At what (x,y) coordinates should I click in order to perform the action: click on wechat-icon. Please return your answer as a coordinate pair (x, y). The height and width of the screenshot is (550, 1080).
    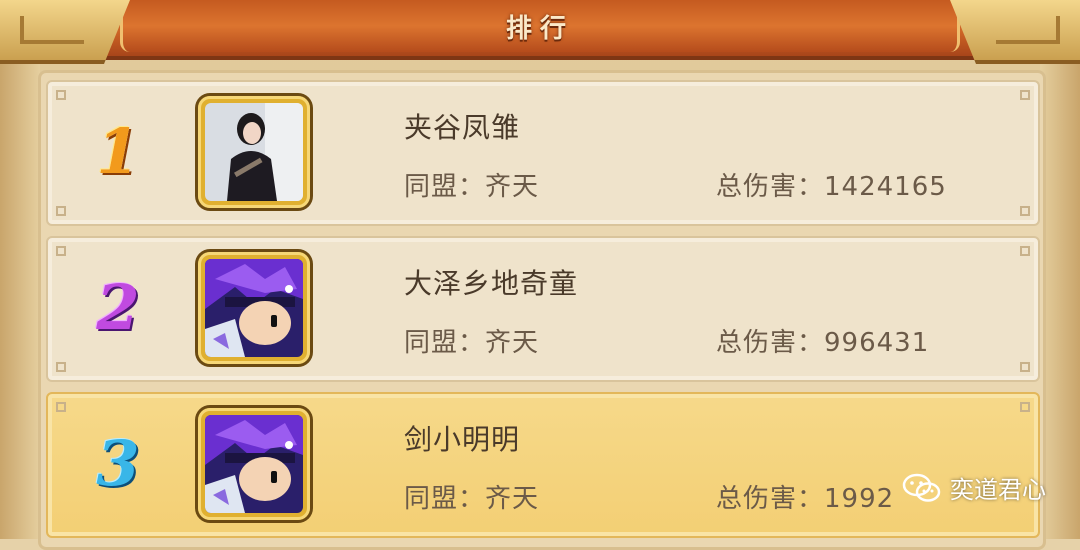
    Looking at the image, I should click on (921, 487).